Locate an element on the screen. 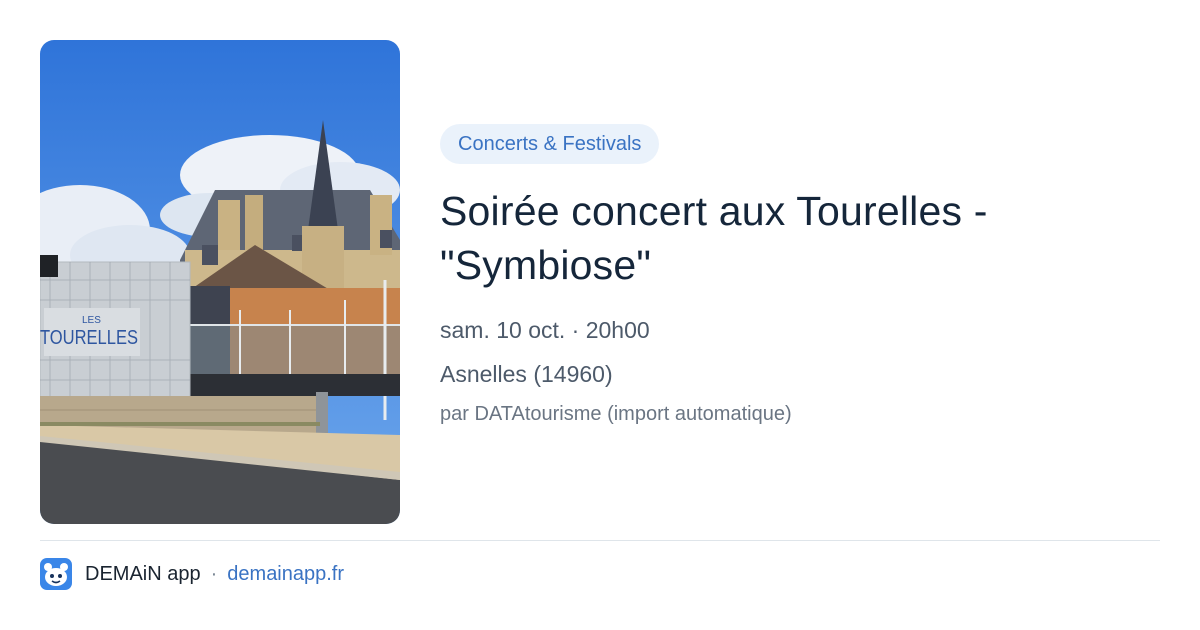 The image size is (1200, 630). sign-top-text: LES is located at coordinates (91, 320).